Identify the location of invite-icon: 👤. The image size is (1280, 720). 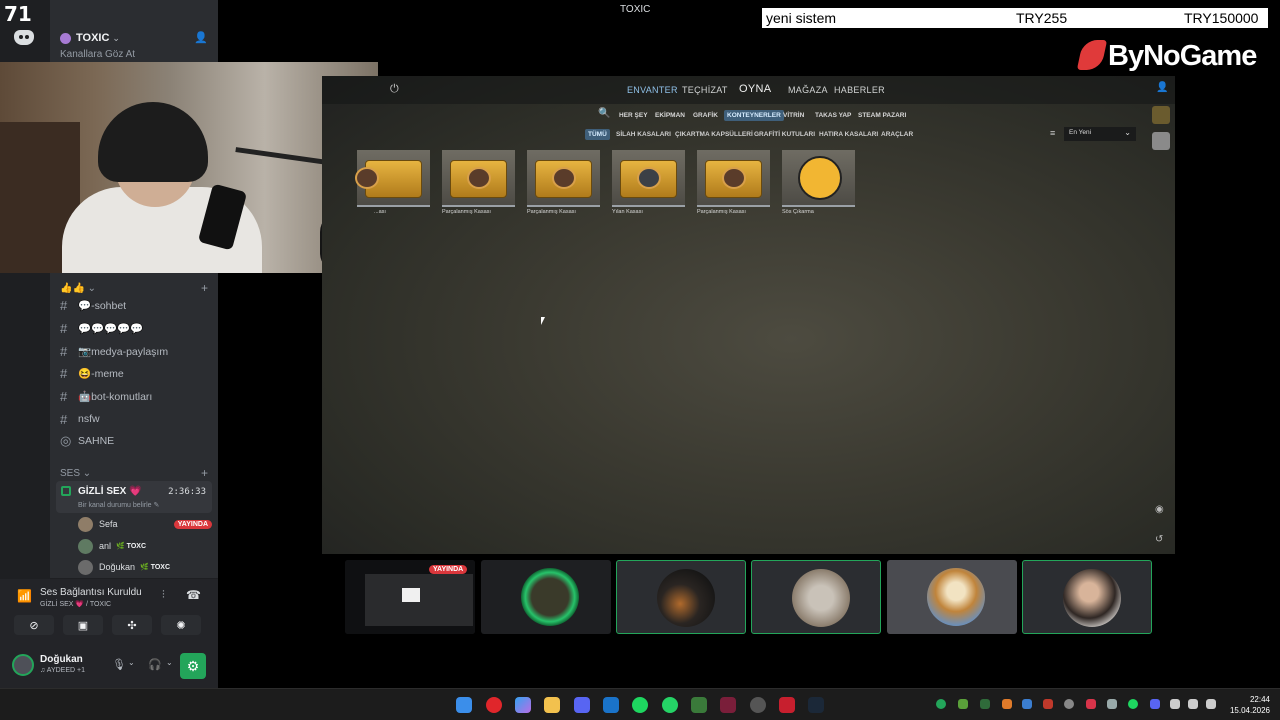
(201, 37).